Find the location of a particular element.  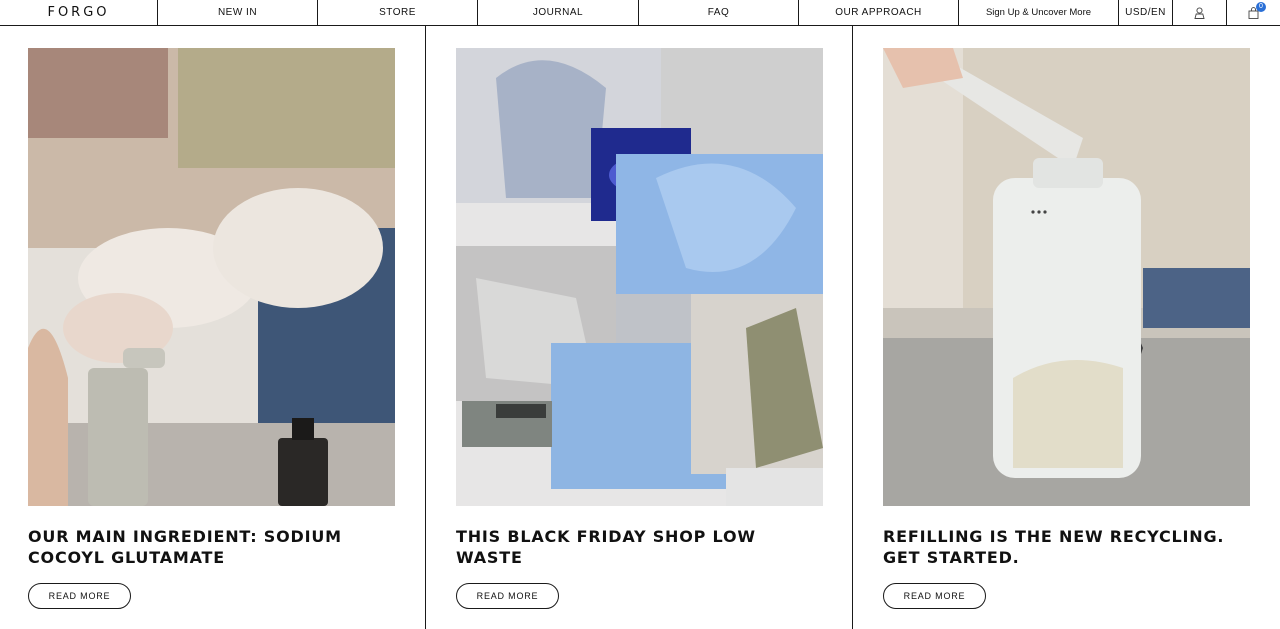

account-button is located at coordinates (1200, 12).